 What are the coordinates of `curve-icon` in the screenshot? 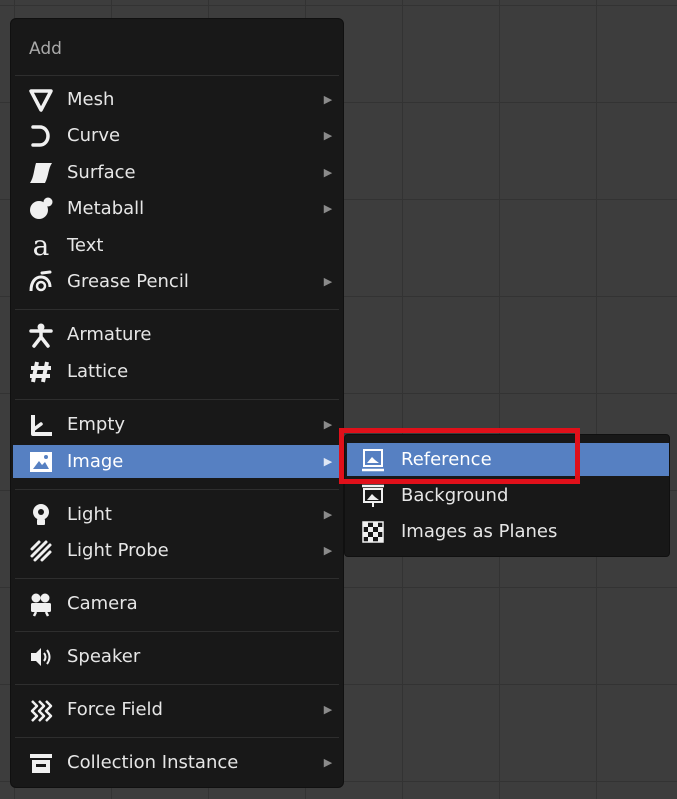 It's located at (41, 136).